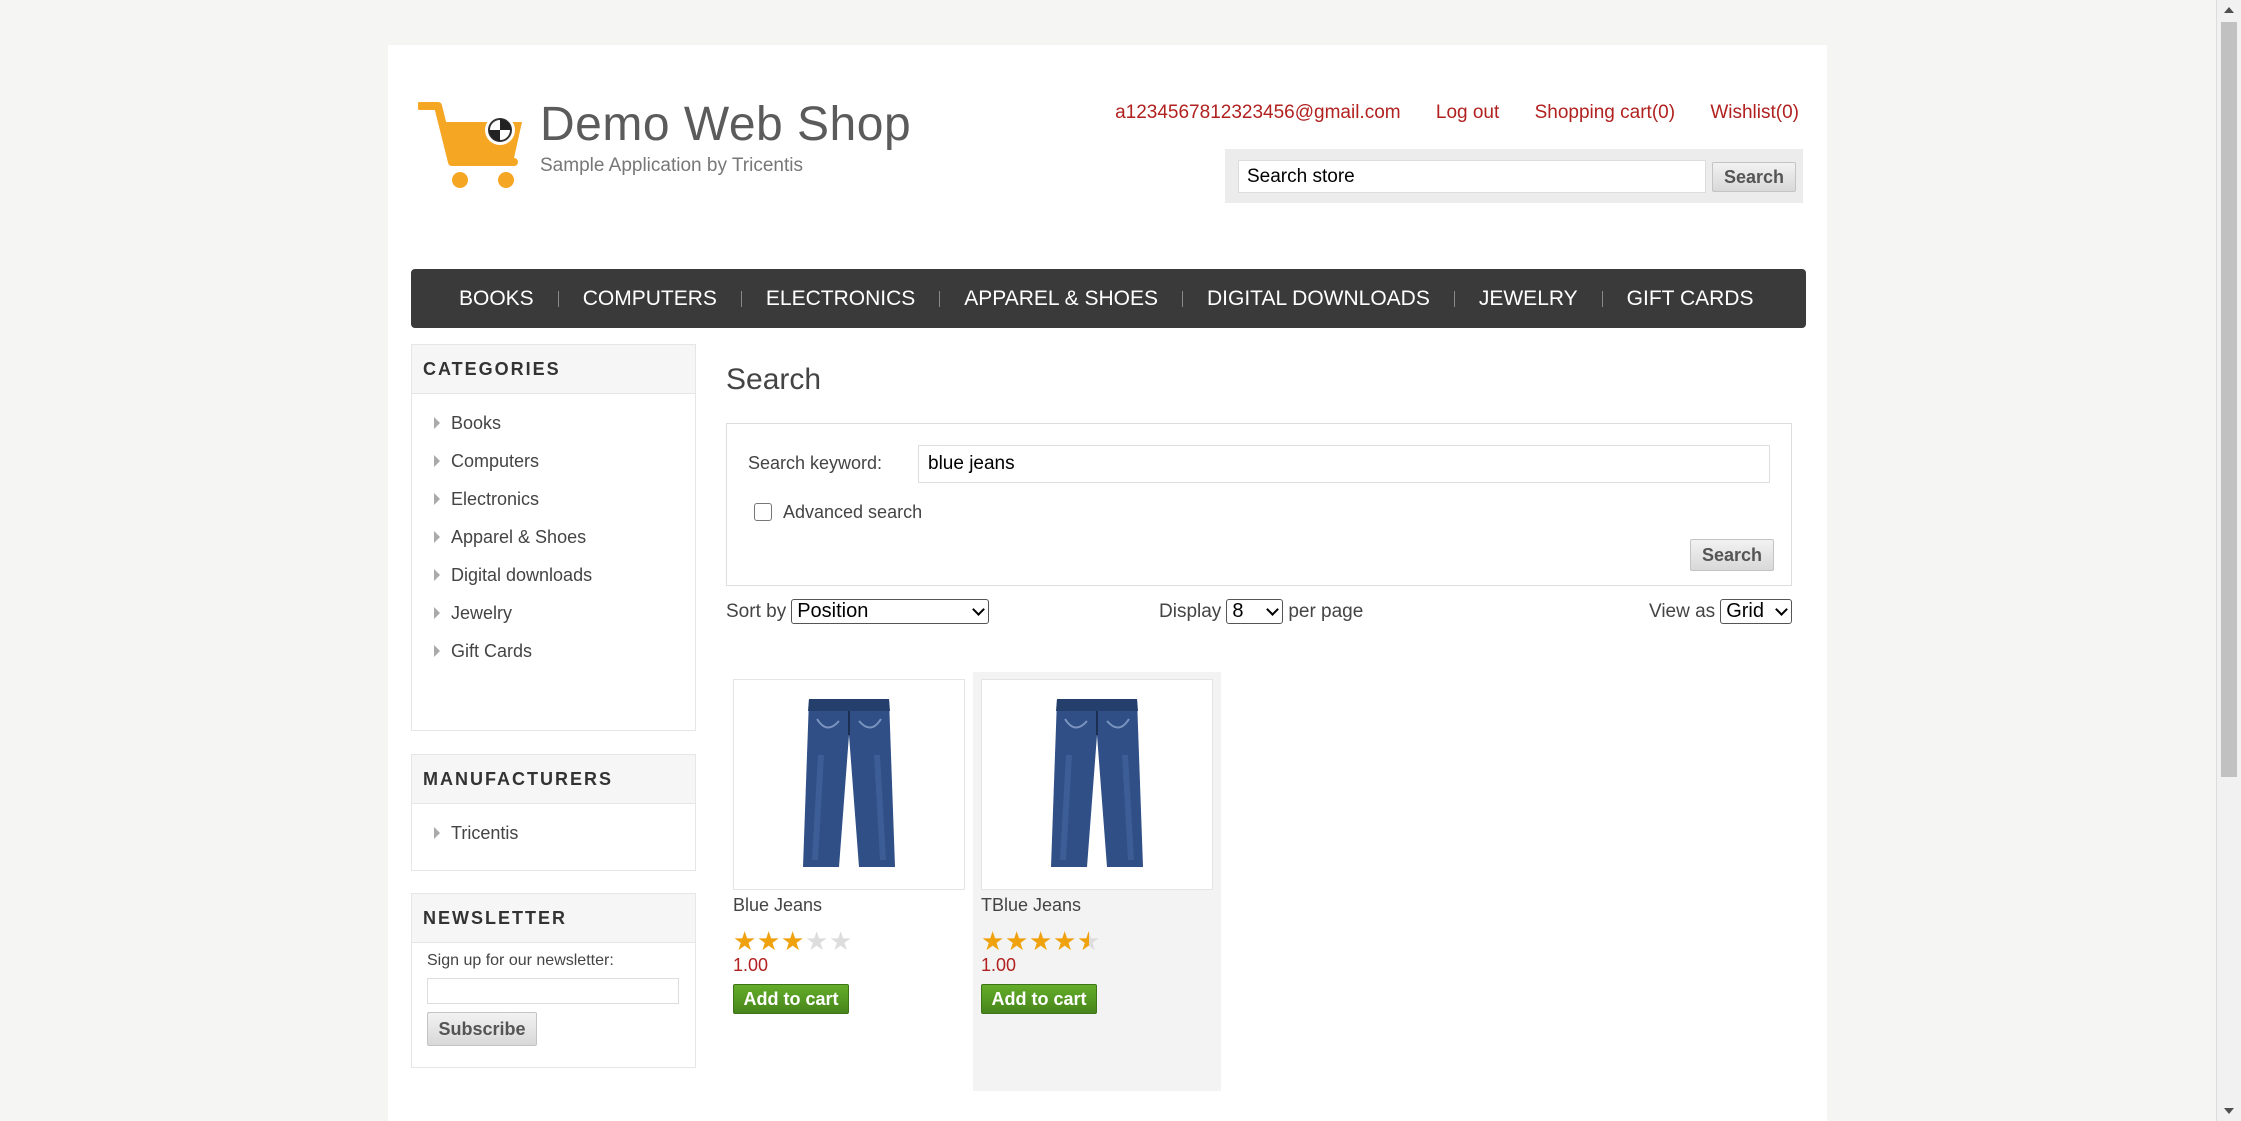  What do you see at coordinates (1255, 611) in the screenshot?
I see `page-size-select: 8` at bounding box center [1255, 611].